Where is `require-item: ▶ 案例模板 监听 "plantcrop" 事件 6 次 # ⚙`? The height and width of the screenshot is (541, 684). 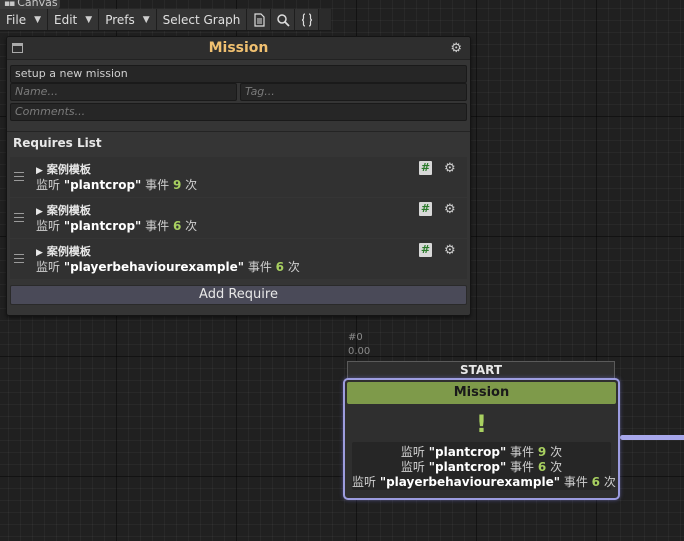 require-item: ▶ 案例模板 监听 "plantcrop" 事件 6 次 # ⚙ is located at coordinates (238, 218).